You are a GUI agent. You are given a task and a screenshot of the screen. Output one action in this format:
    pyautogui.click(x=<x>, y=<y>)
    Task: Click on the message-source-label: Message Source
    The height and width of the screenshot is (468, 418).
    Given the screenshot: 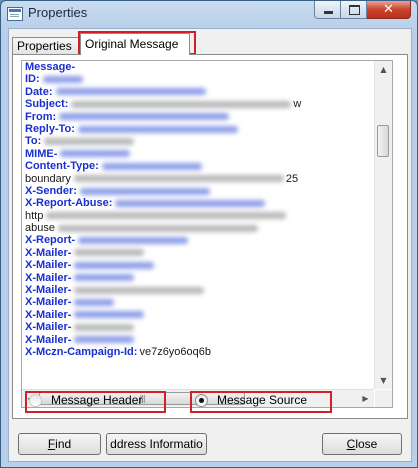 What is the action you would take?
    pyautogui.click(x=262, y=400)
    